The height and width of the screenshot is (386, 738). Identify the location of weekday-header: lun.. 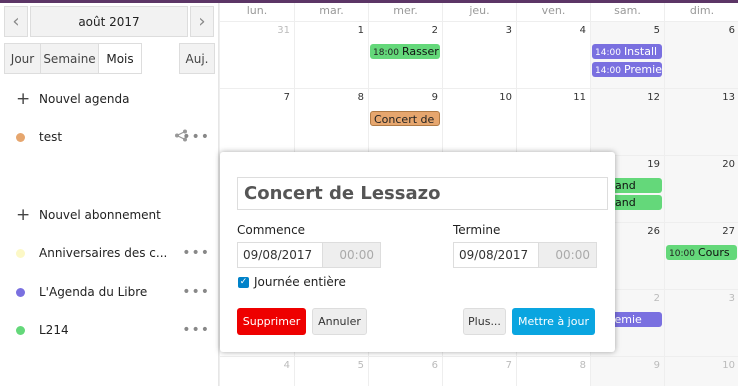
(256, 12).